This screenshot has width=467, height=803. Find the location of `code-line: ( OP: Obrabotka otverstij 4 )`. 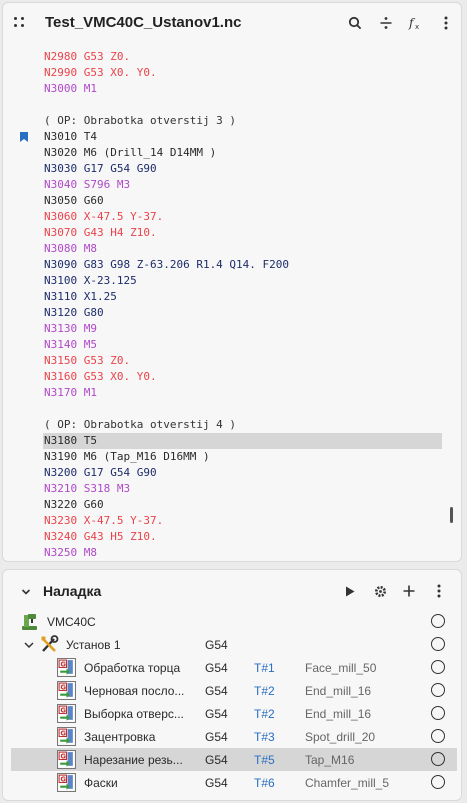

code-line: ( OP: Obrabotka otverstij 4 ) is located at coordinates (242, 425).